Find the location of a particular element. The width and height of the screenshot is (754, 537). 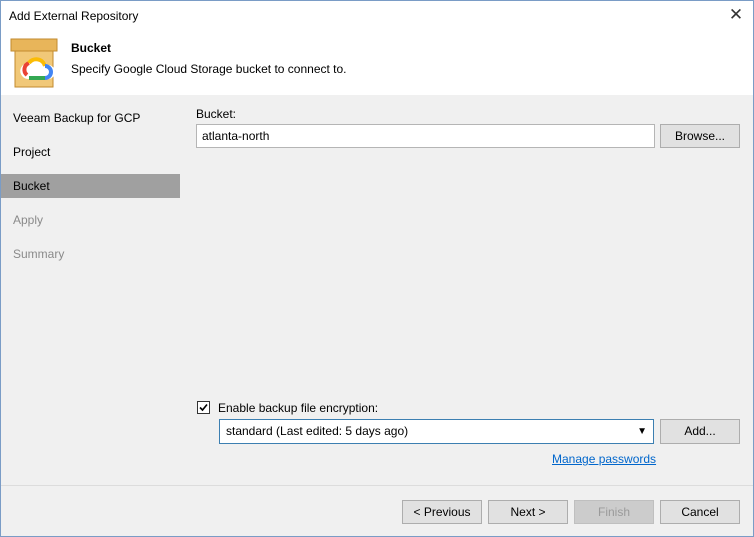

encryption-checkbox is located at coordinates (203, 407).